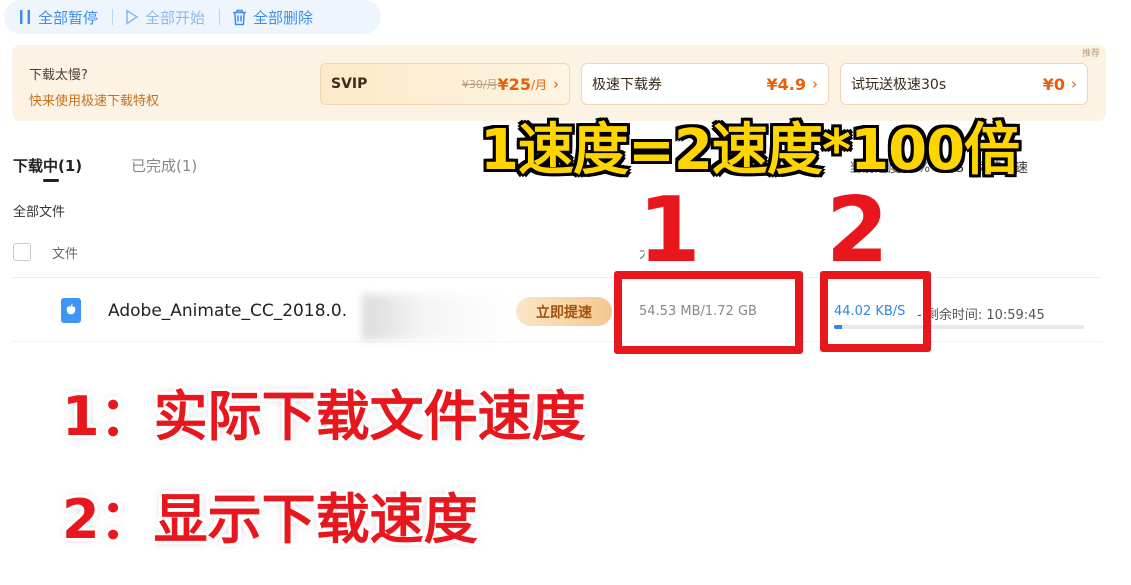 The height and width of the screenshot is (585, 1131). I want to click on select-all-checkbox, so click(22, 252).